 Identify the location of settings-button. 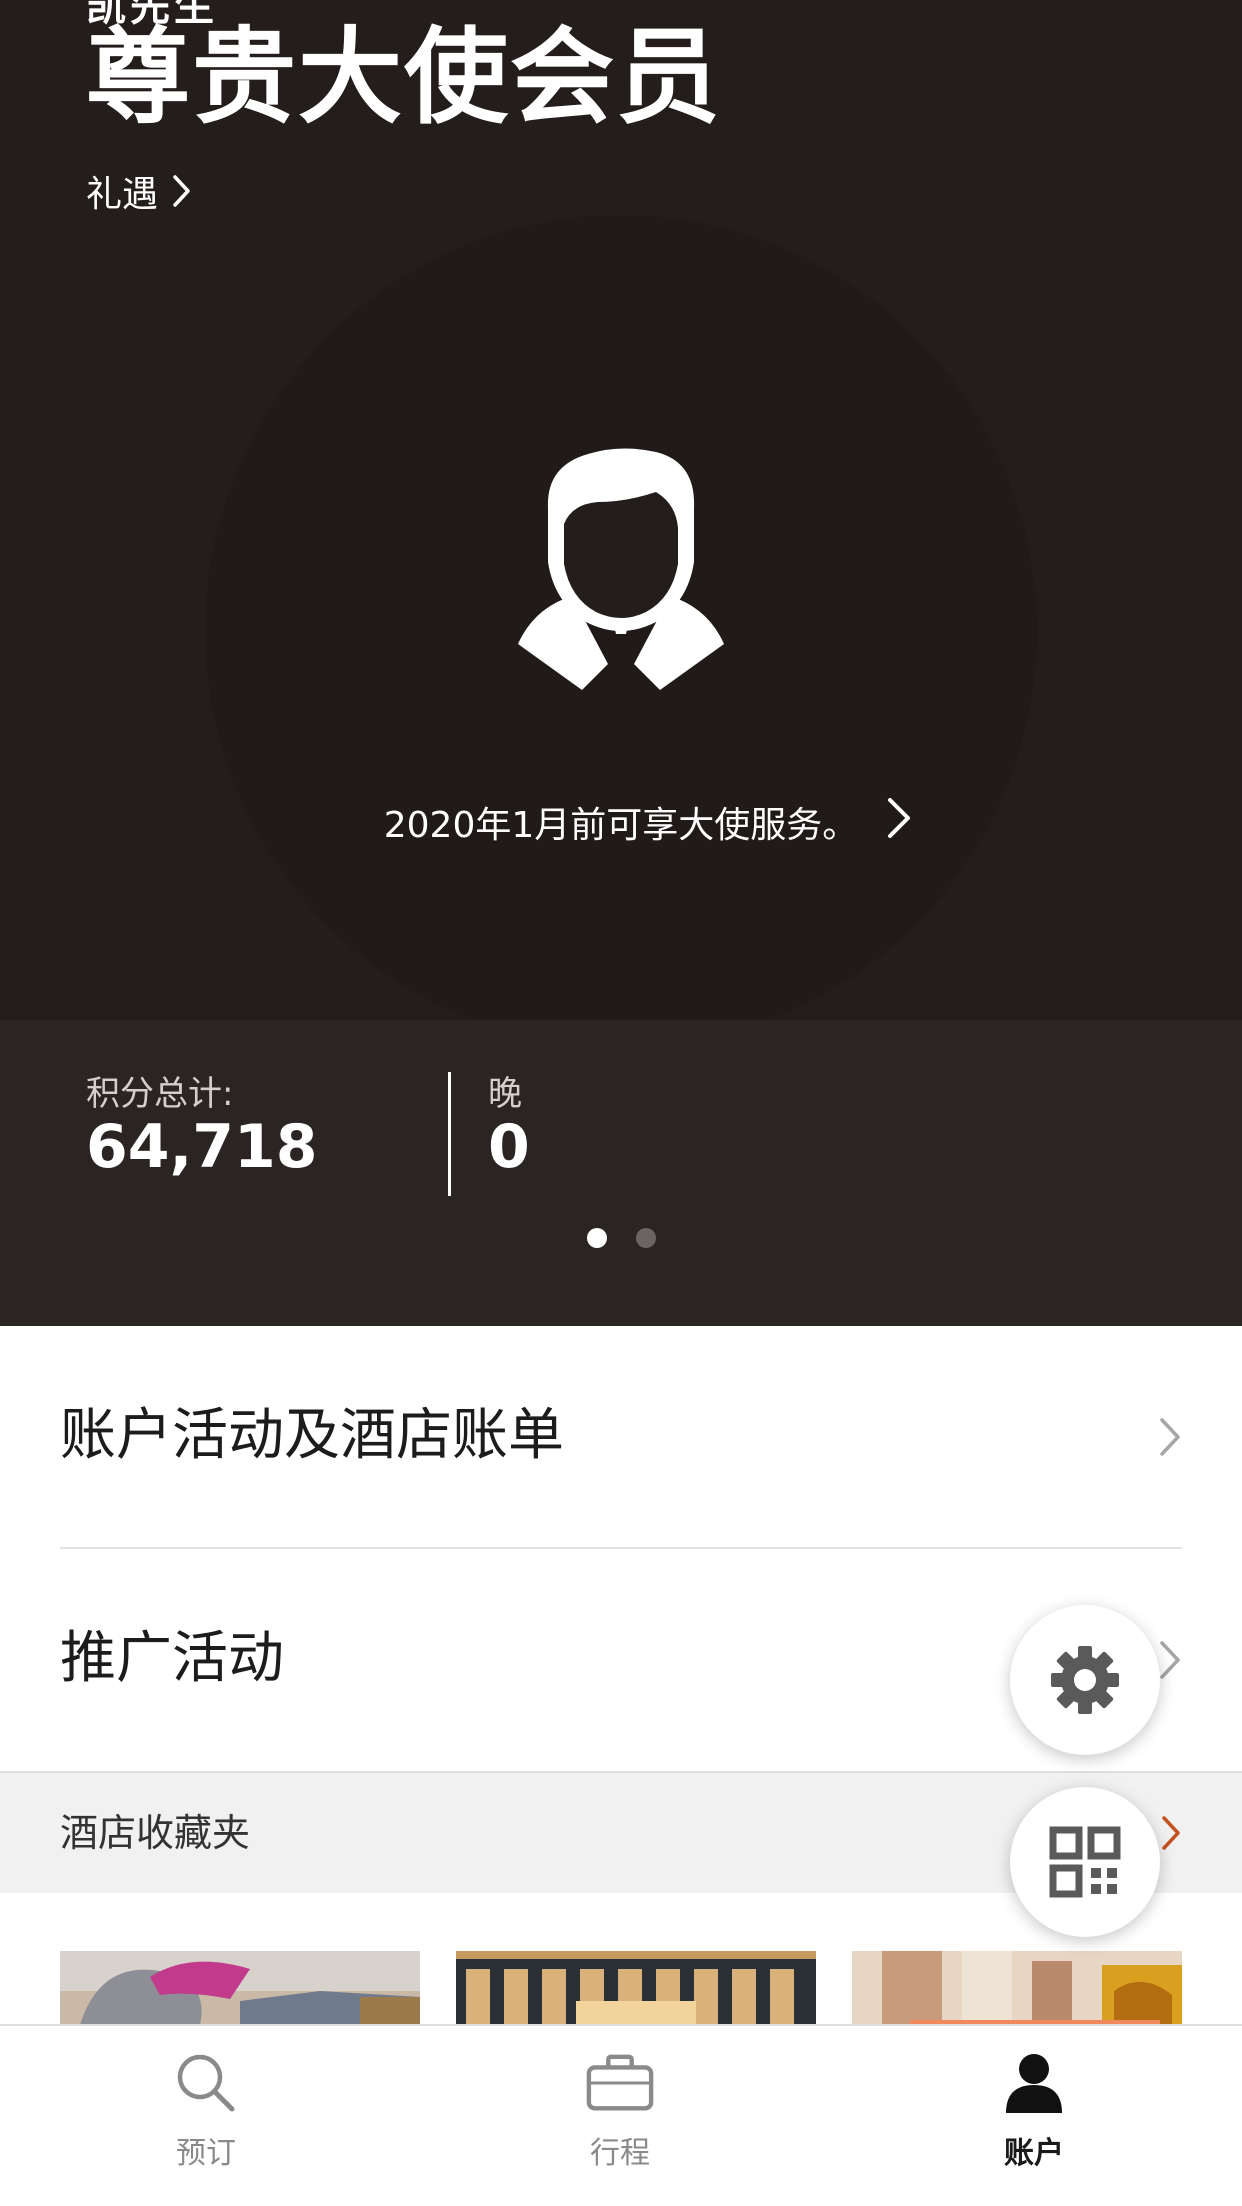
(1085, 1680).